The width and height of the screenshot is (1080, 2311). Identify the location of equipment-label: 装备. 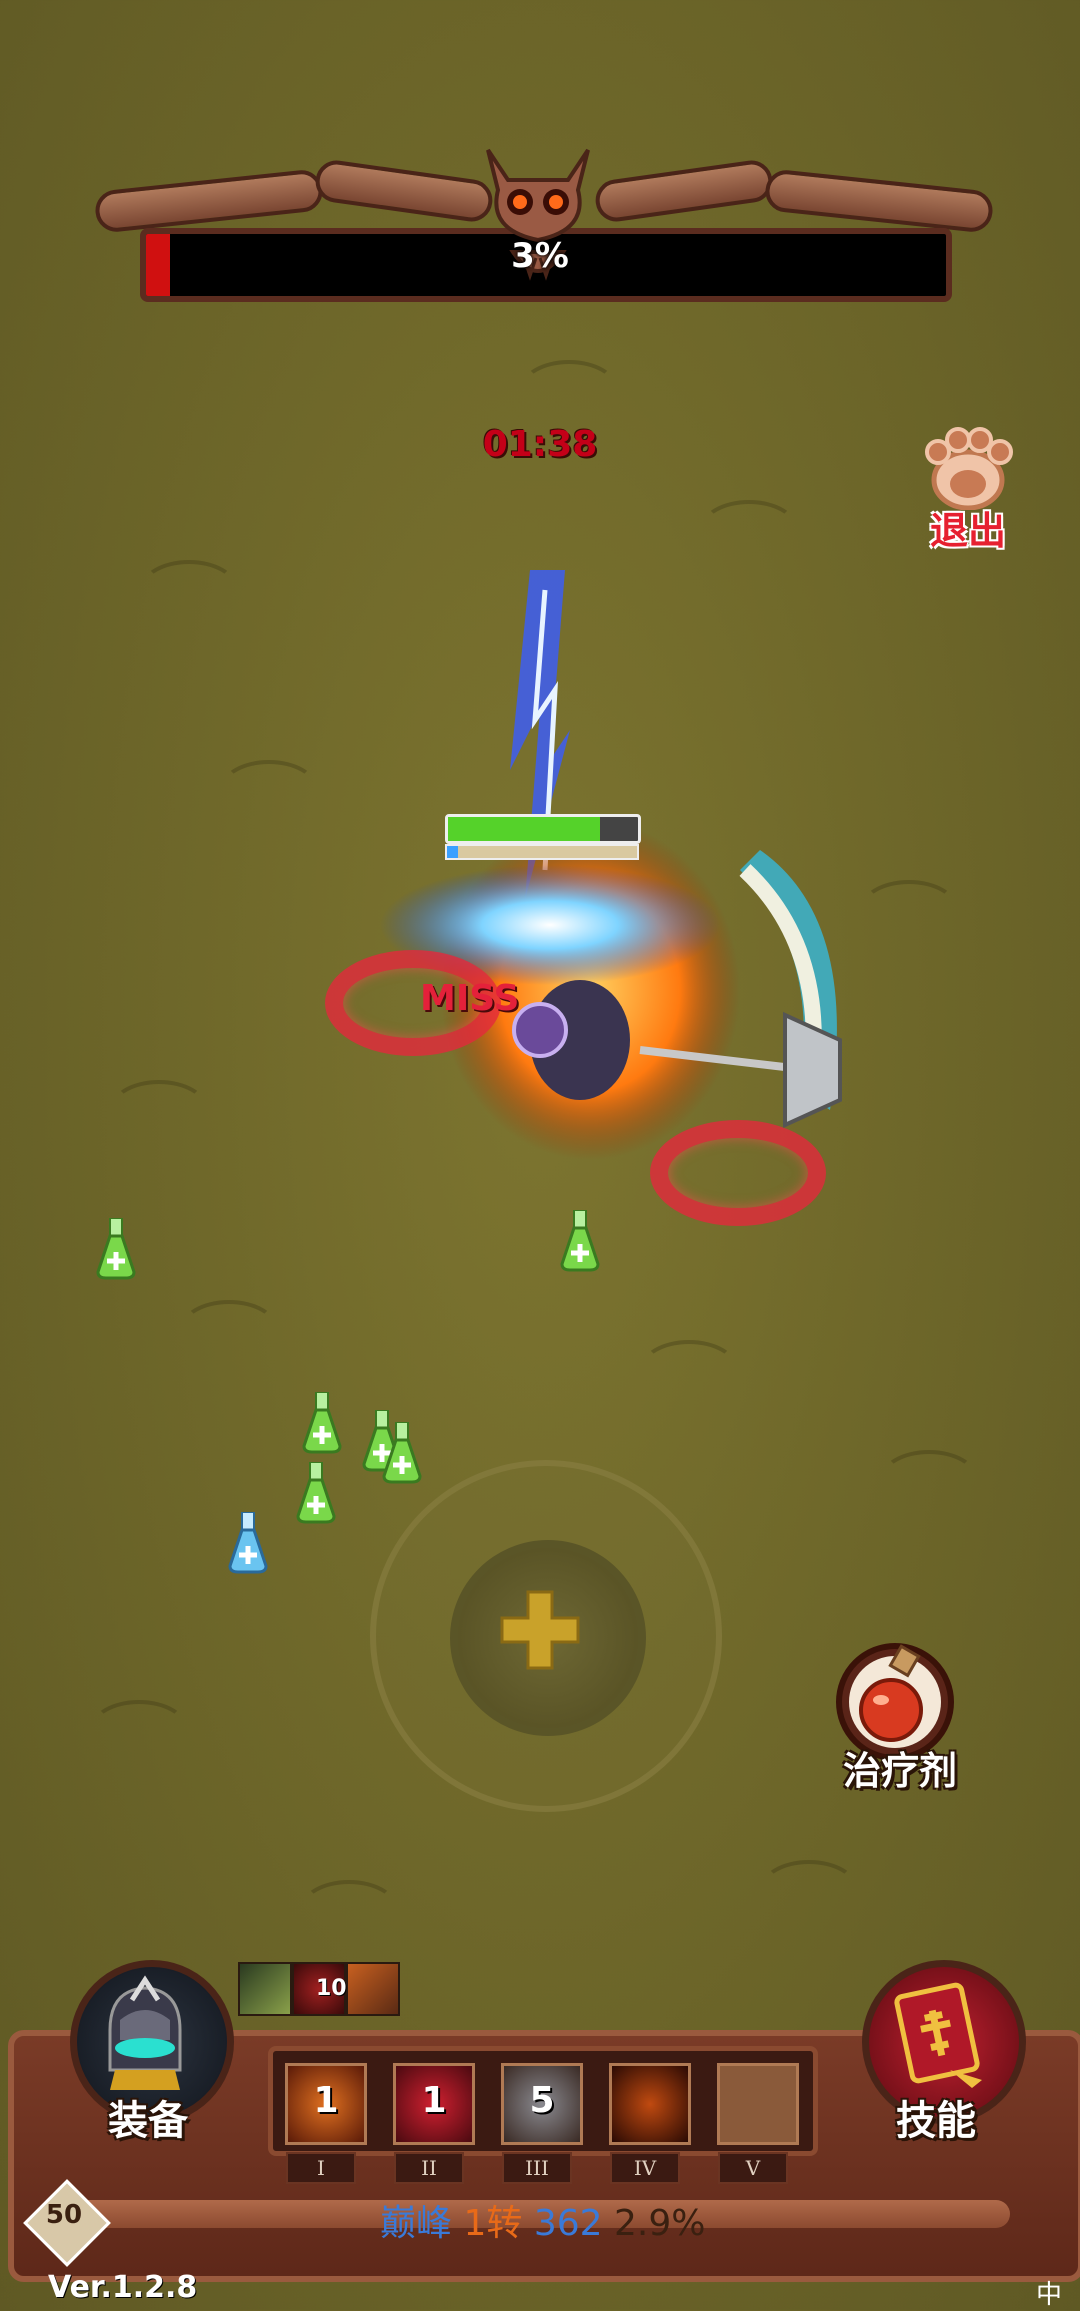
(148, 2121).